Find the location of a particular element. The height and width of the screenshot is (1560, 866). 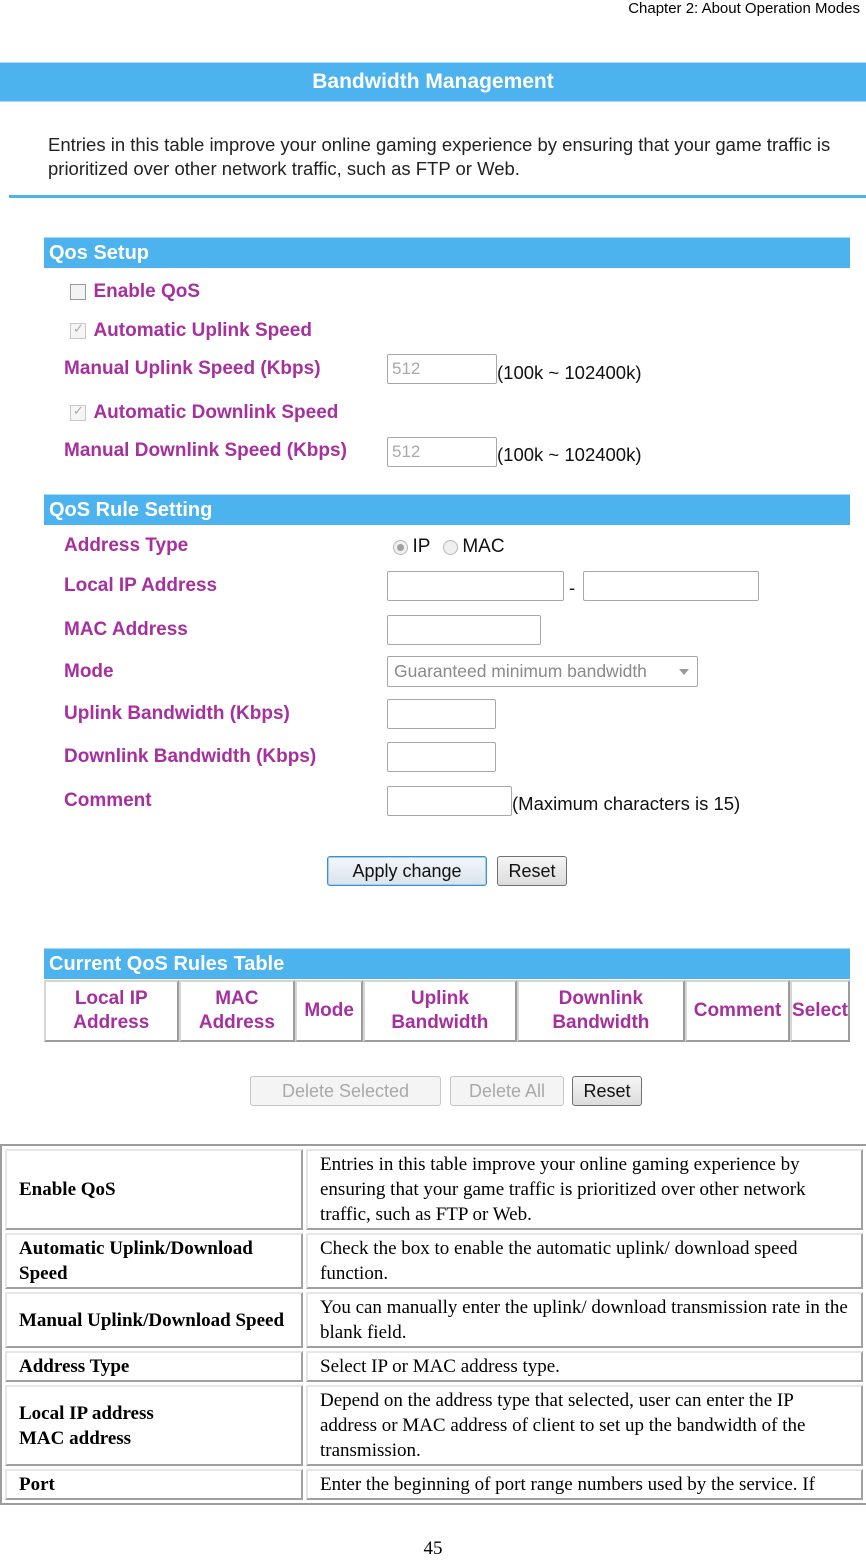

reset-rule-button: Reset is located at coordinates (532, 871).